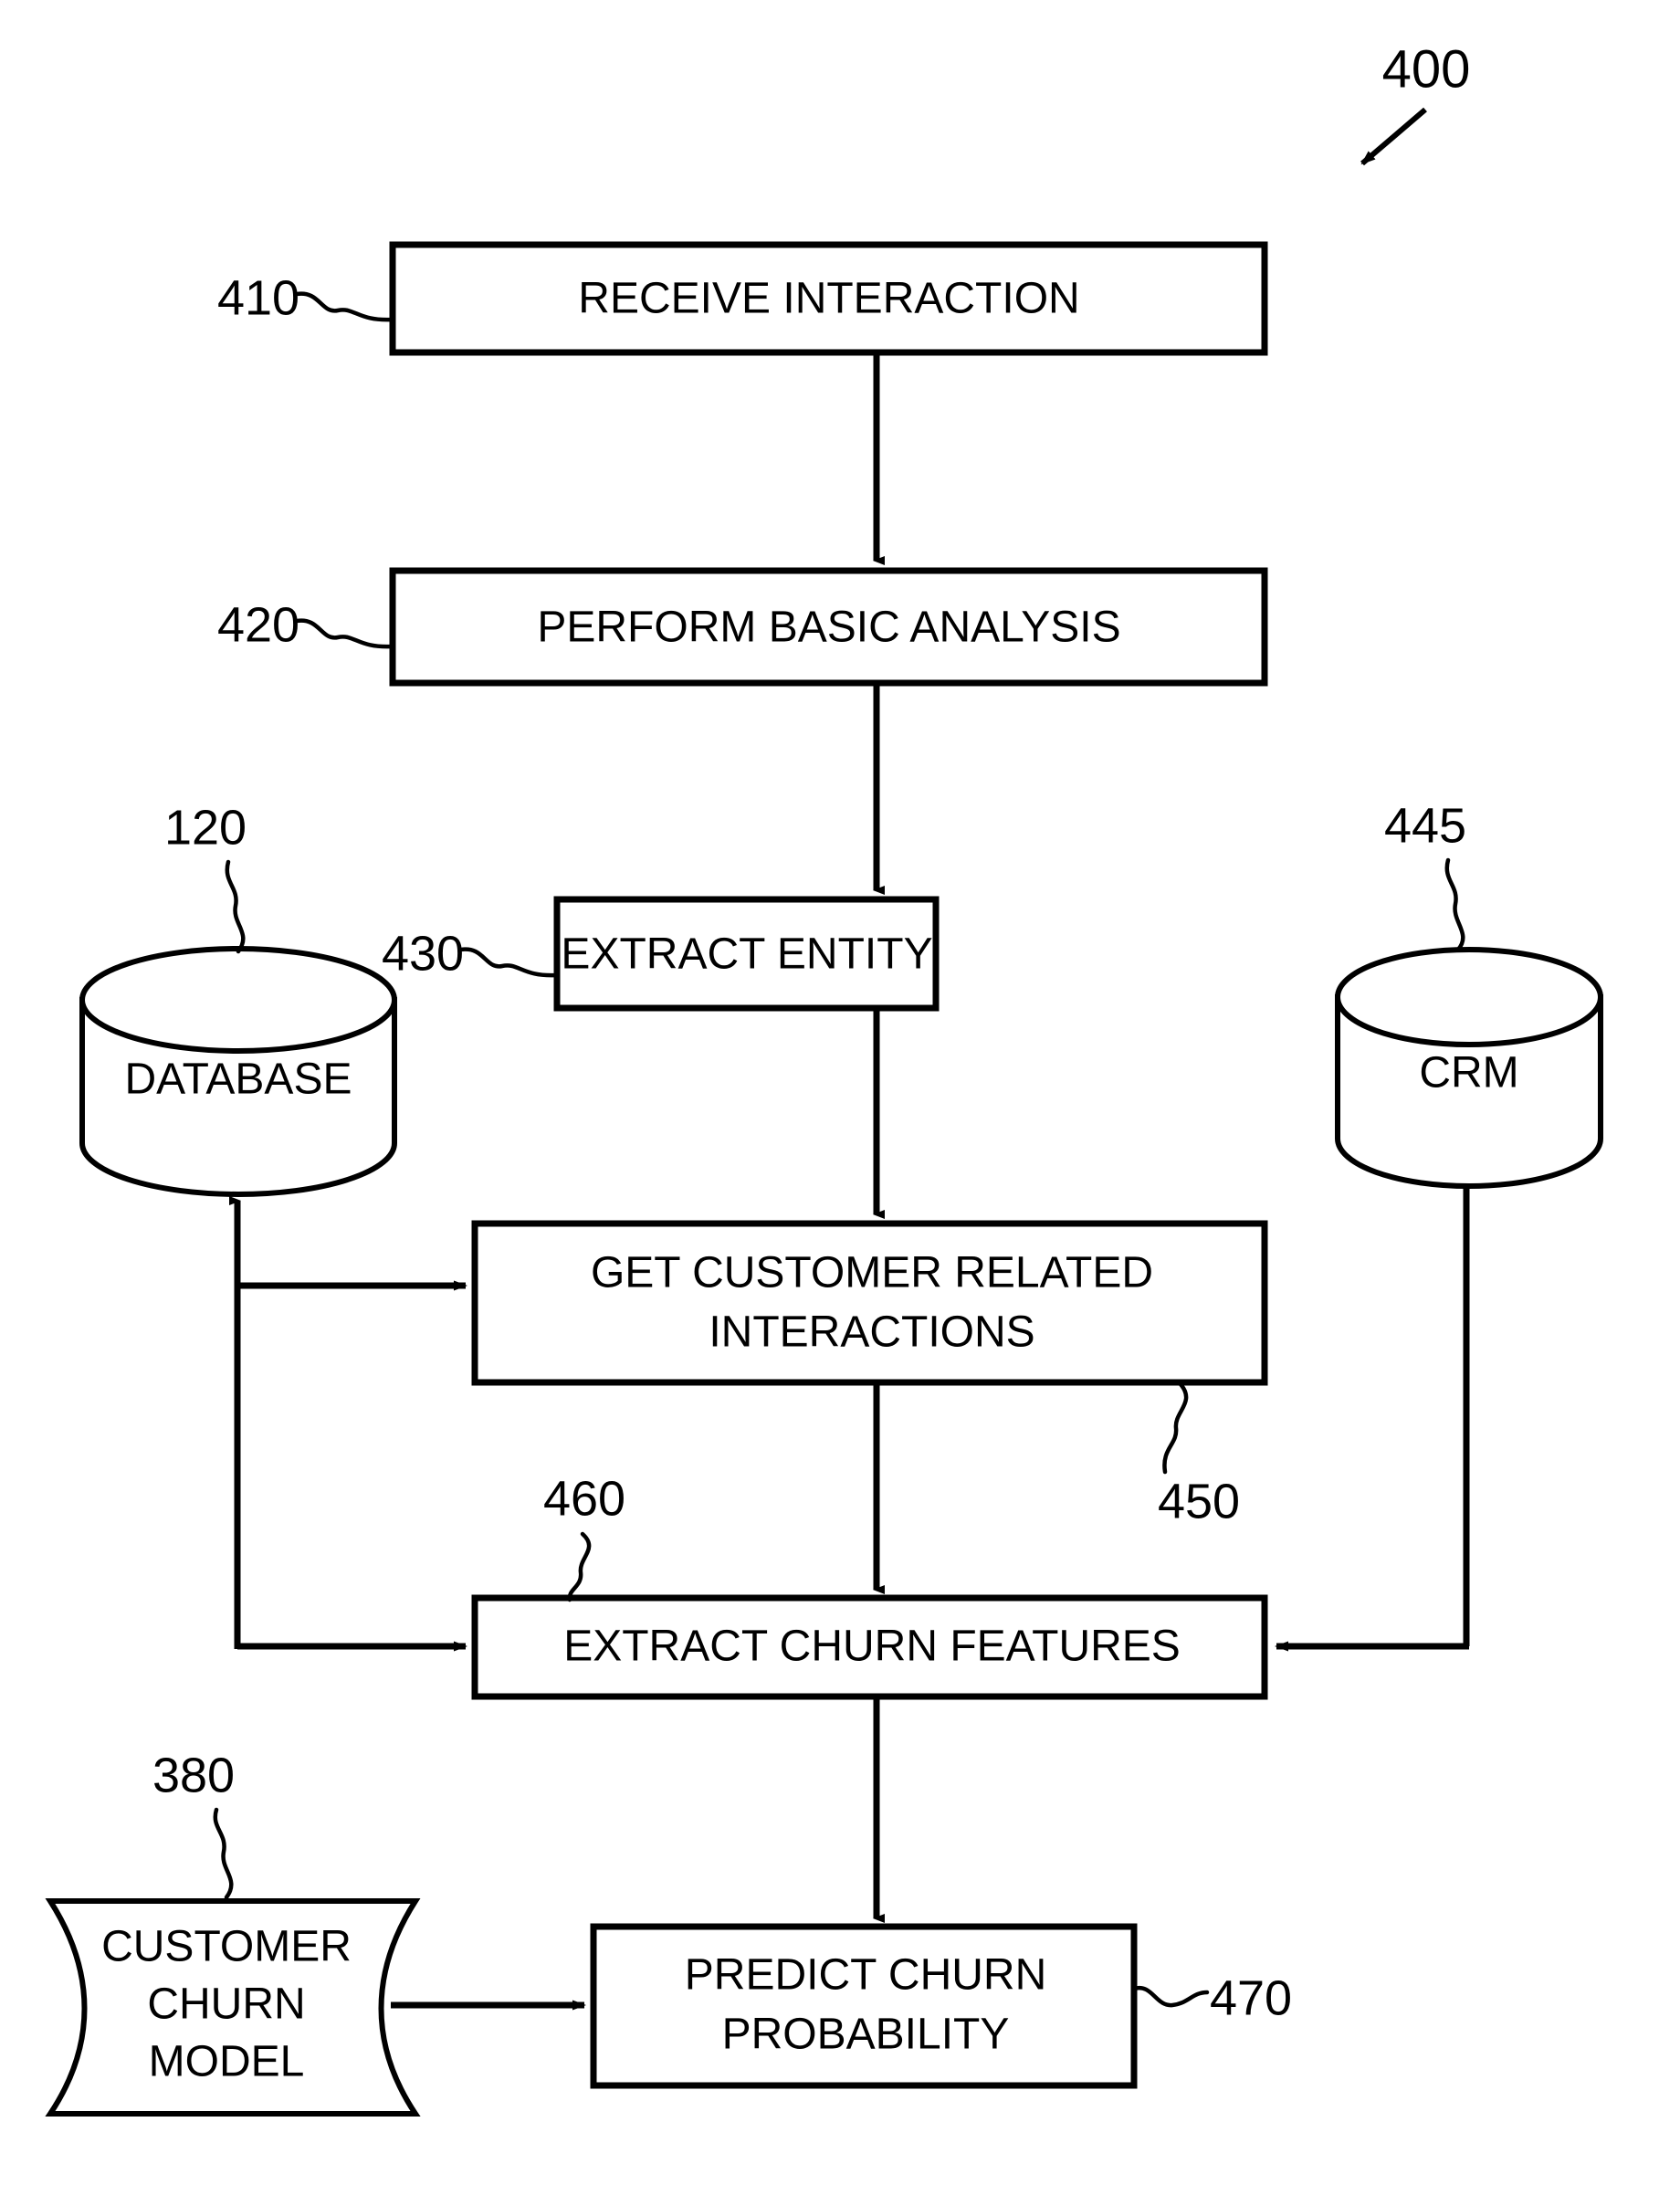 This screenshot has height=2206, width=1680. Describe the element at coordinates (1251, 1997) in the screenshot. I see `ref-number-470: 470` at that location.